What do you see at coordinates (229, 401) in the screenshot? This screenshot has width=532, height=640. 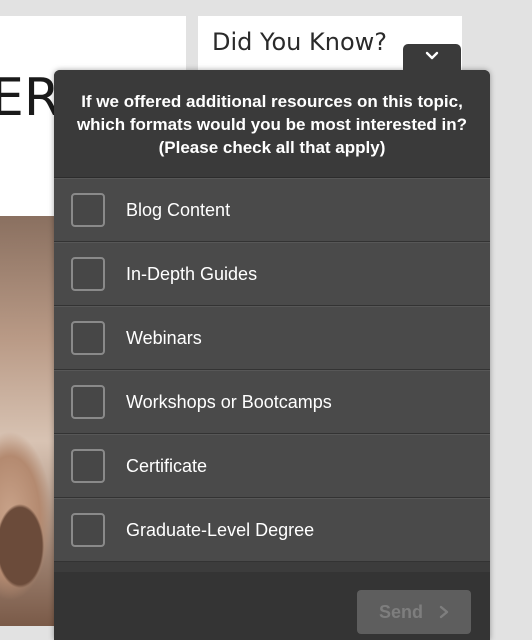 I see `option-label: Workshops or Bootcamps` at bounding box center [229, 401].